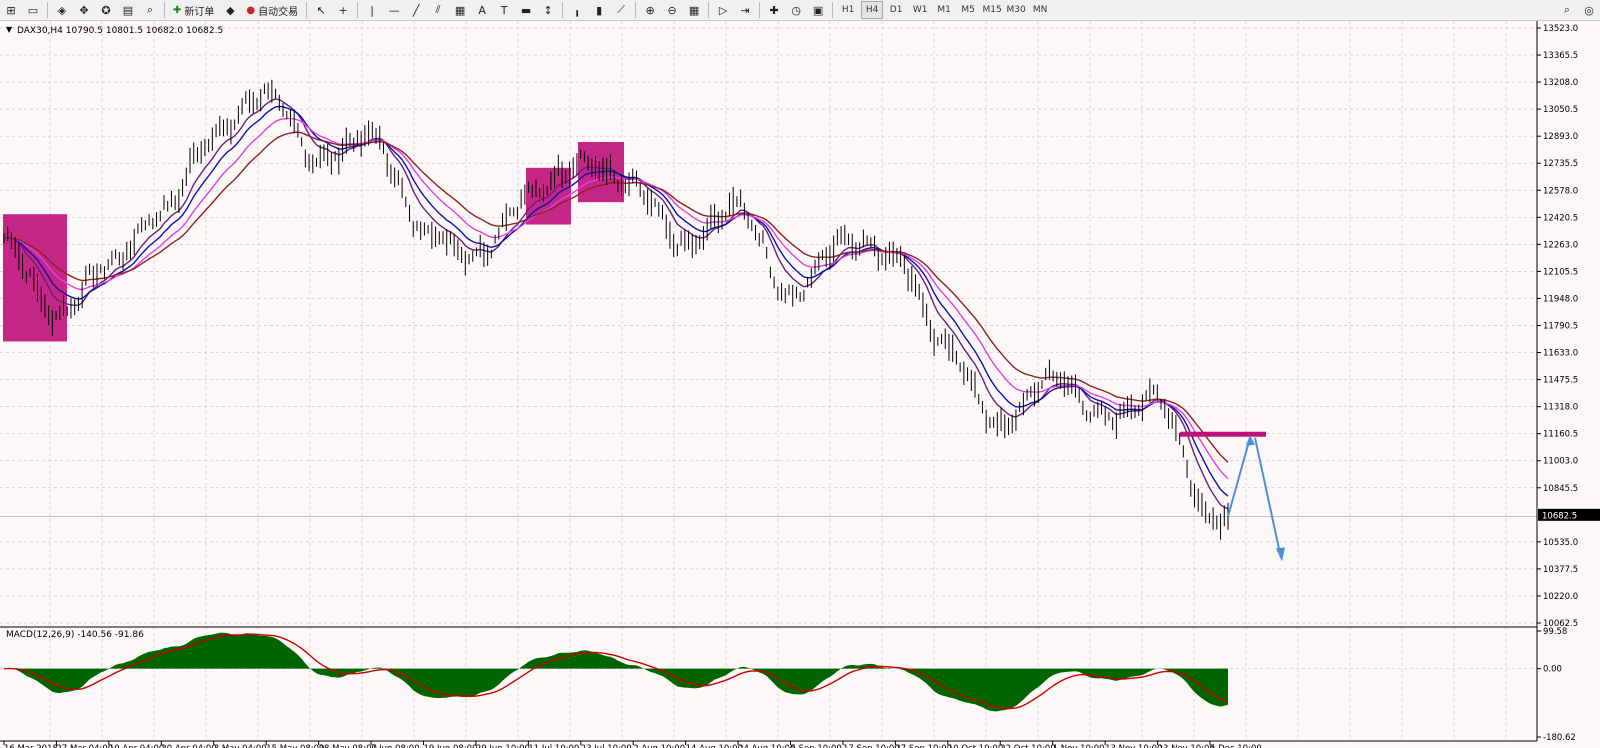 Image resolution: width=1600 pixels, height=748 pixels. Describe the element at coordinates (548, 10) in the screenshot. I see `arrows-icon: ↕` at that location.